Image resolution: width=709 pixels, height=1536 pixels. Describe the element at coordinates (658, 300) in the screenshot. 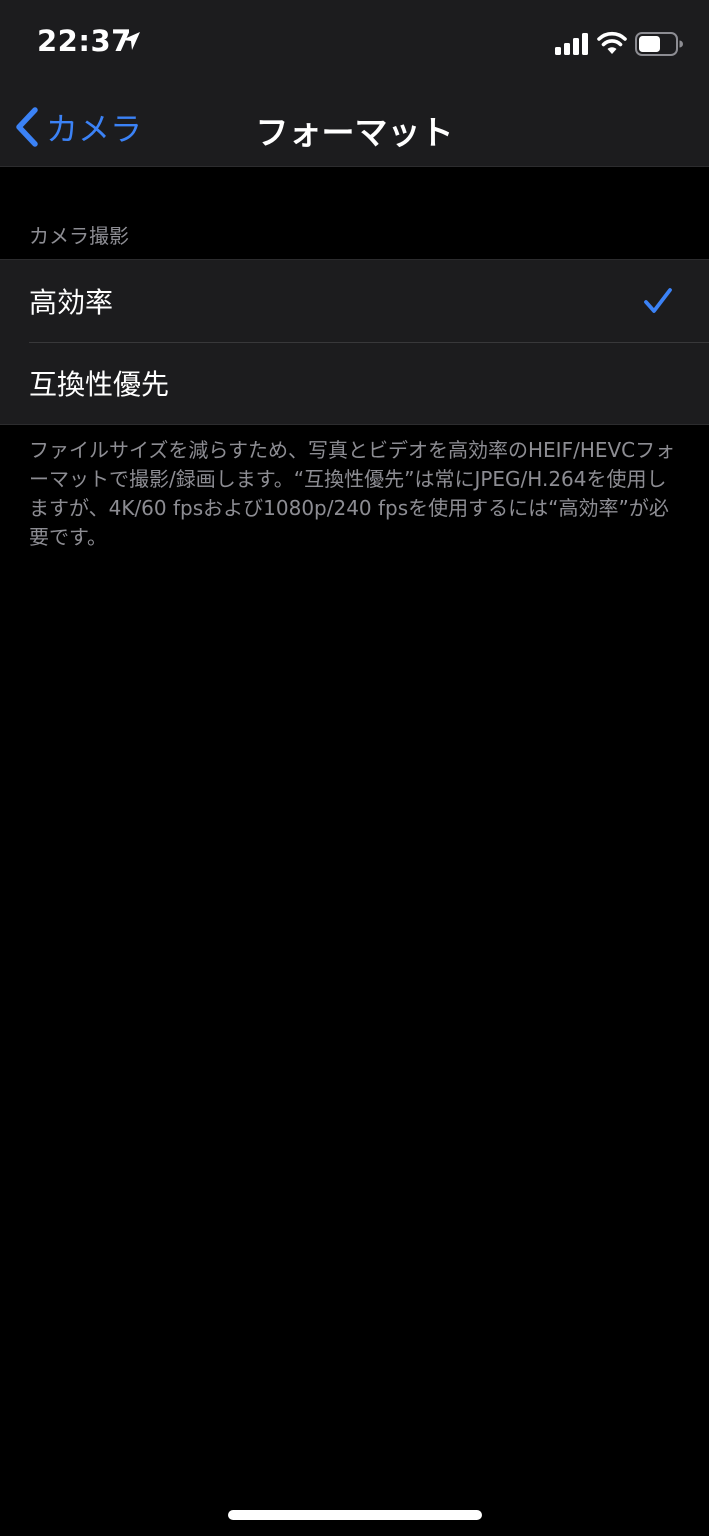

I see `checkmark-icon` at that location.